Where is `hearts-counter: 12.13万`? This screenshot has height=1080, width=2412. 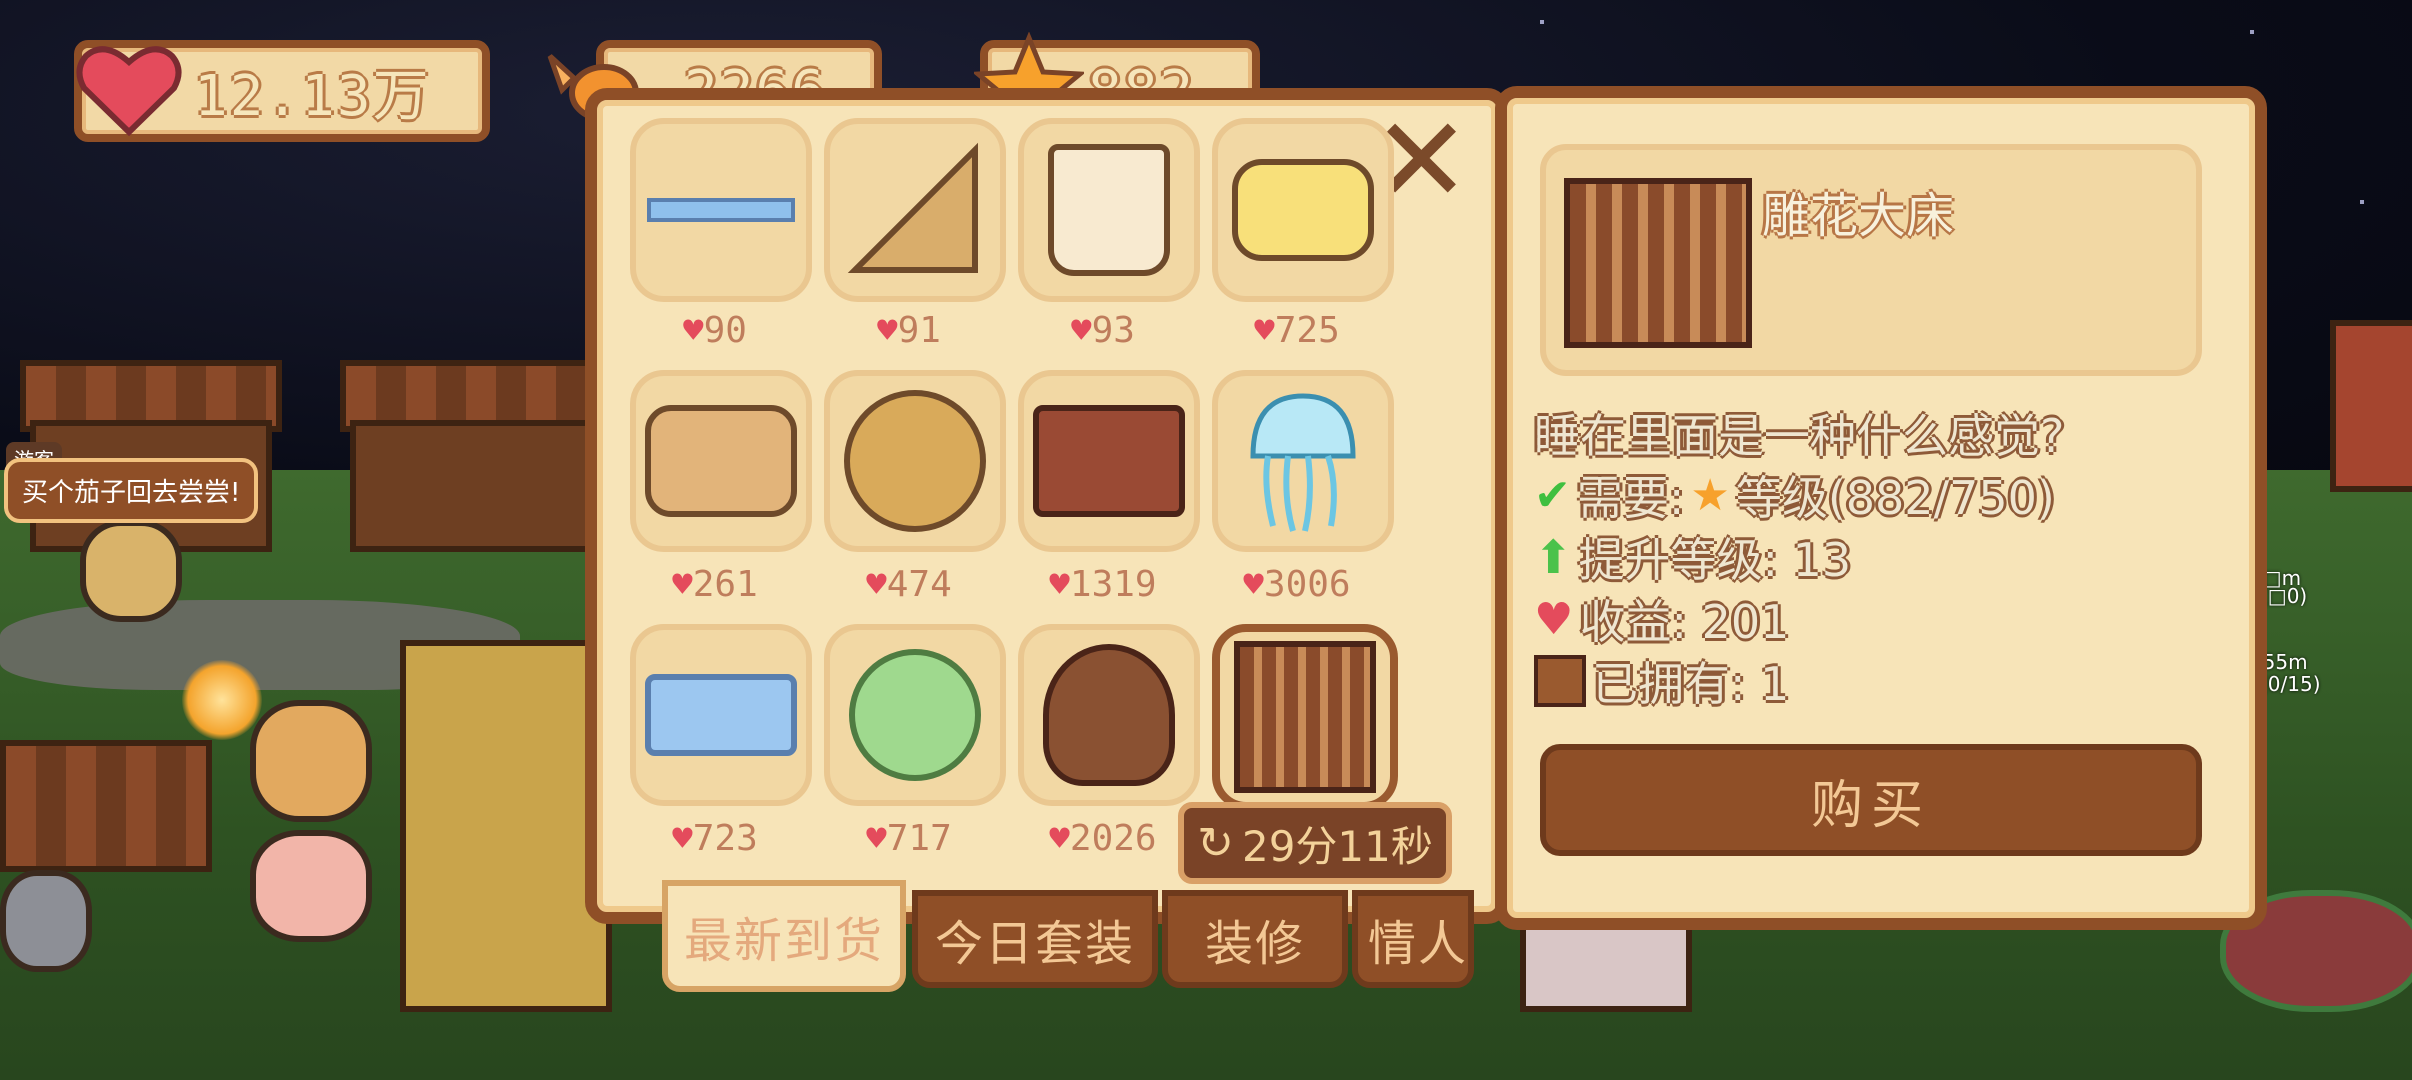
hearts-counter: 12.13万 is located at coordinates (282, 91).